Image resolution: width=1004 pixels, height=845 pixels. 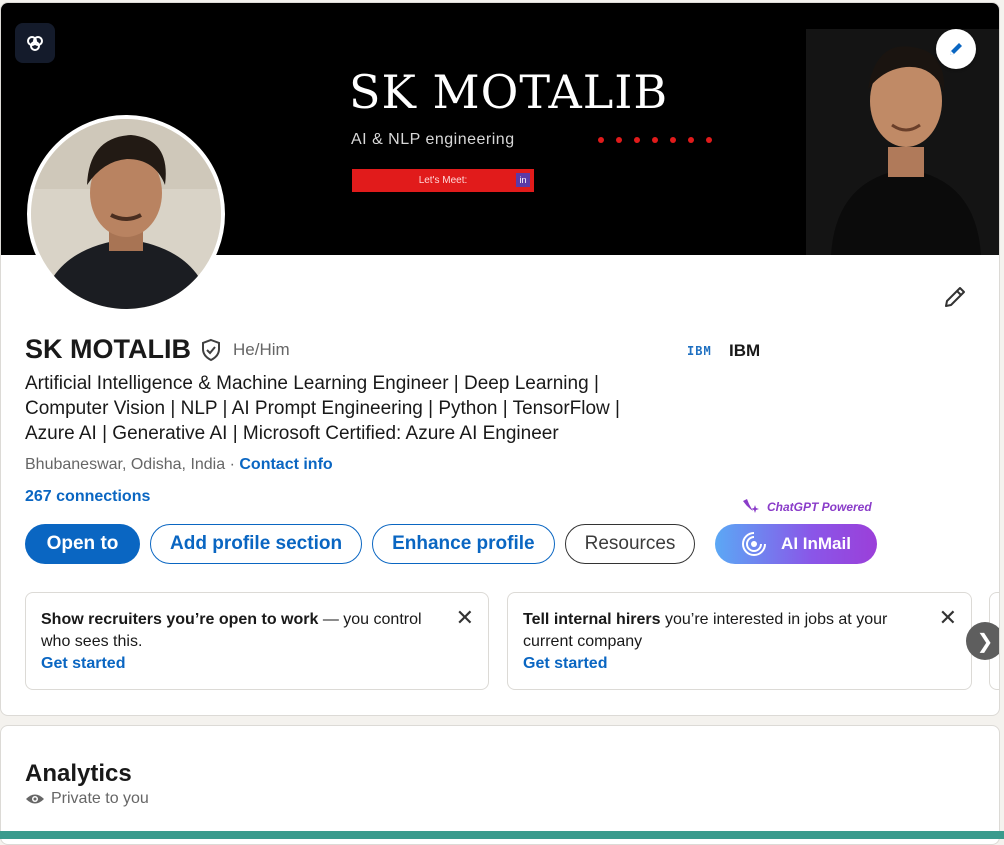 I want to click on profile-pronouns: He/Him, so click(x=261, y=349).